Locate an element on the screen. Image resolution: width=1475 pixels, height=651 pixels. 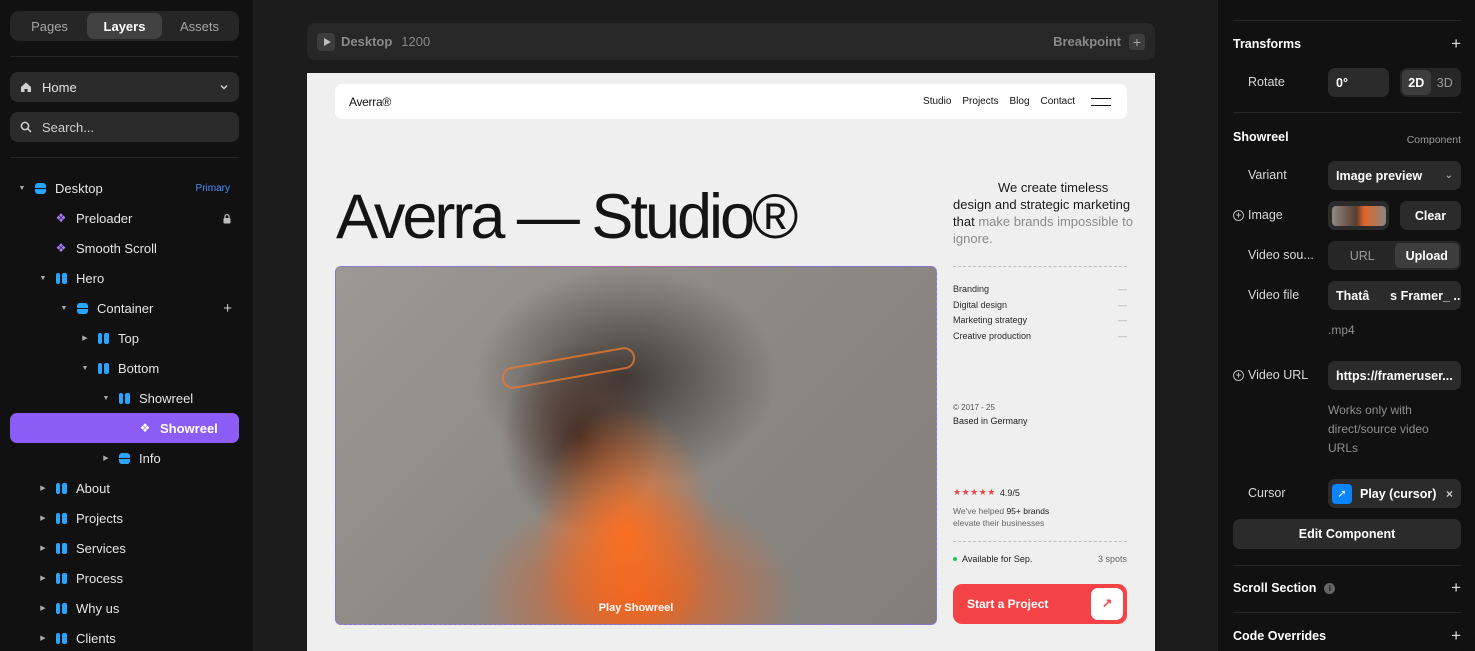
component-tag: Component is located at coordinates (1433, 140).